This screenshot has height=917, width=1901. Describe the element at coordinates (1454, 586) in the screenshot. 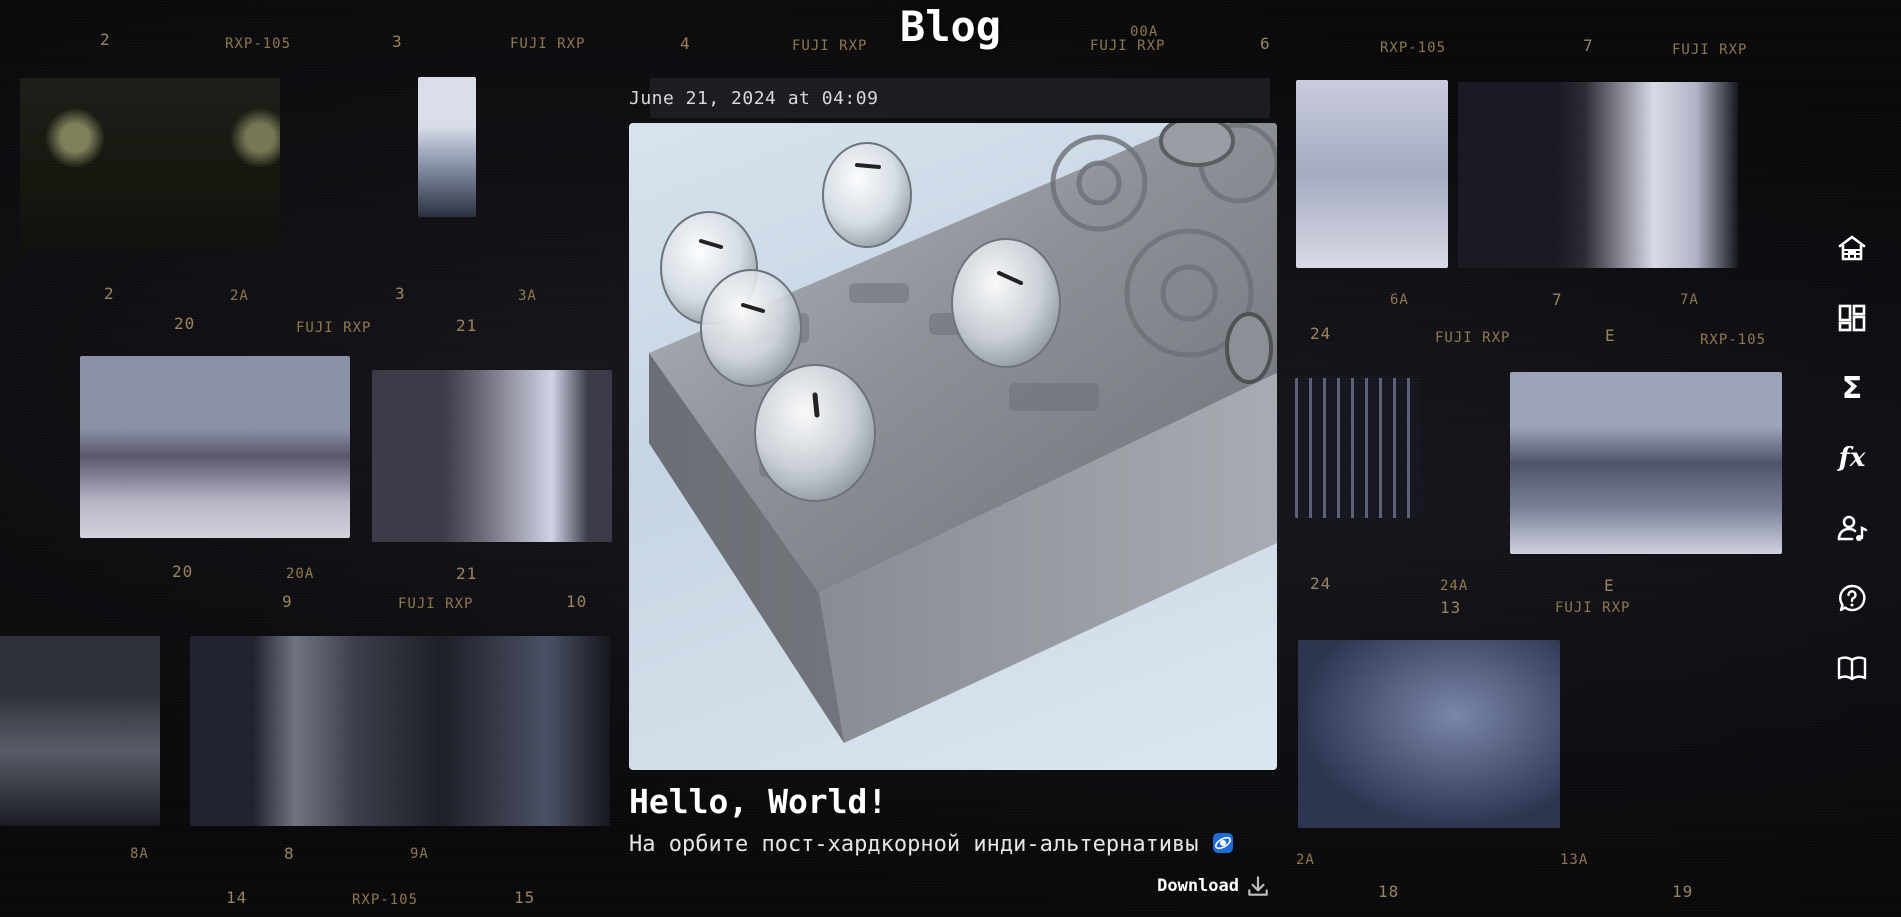

I see `film-label: 24A` at that location.